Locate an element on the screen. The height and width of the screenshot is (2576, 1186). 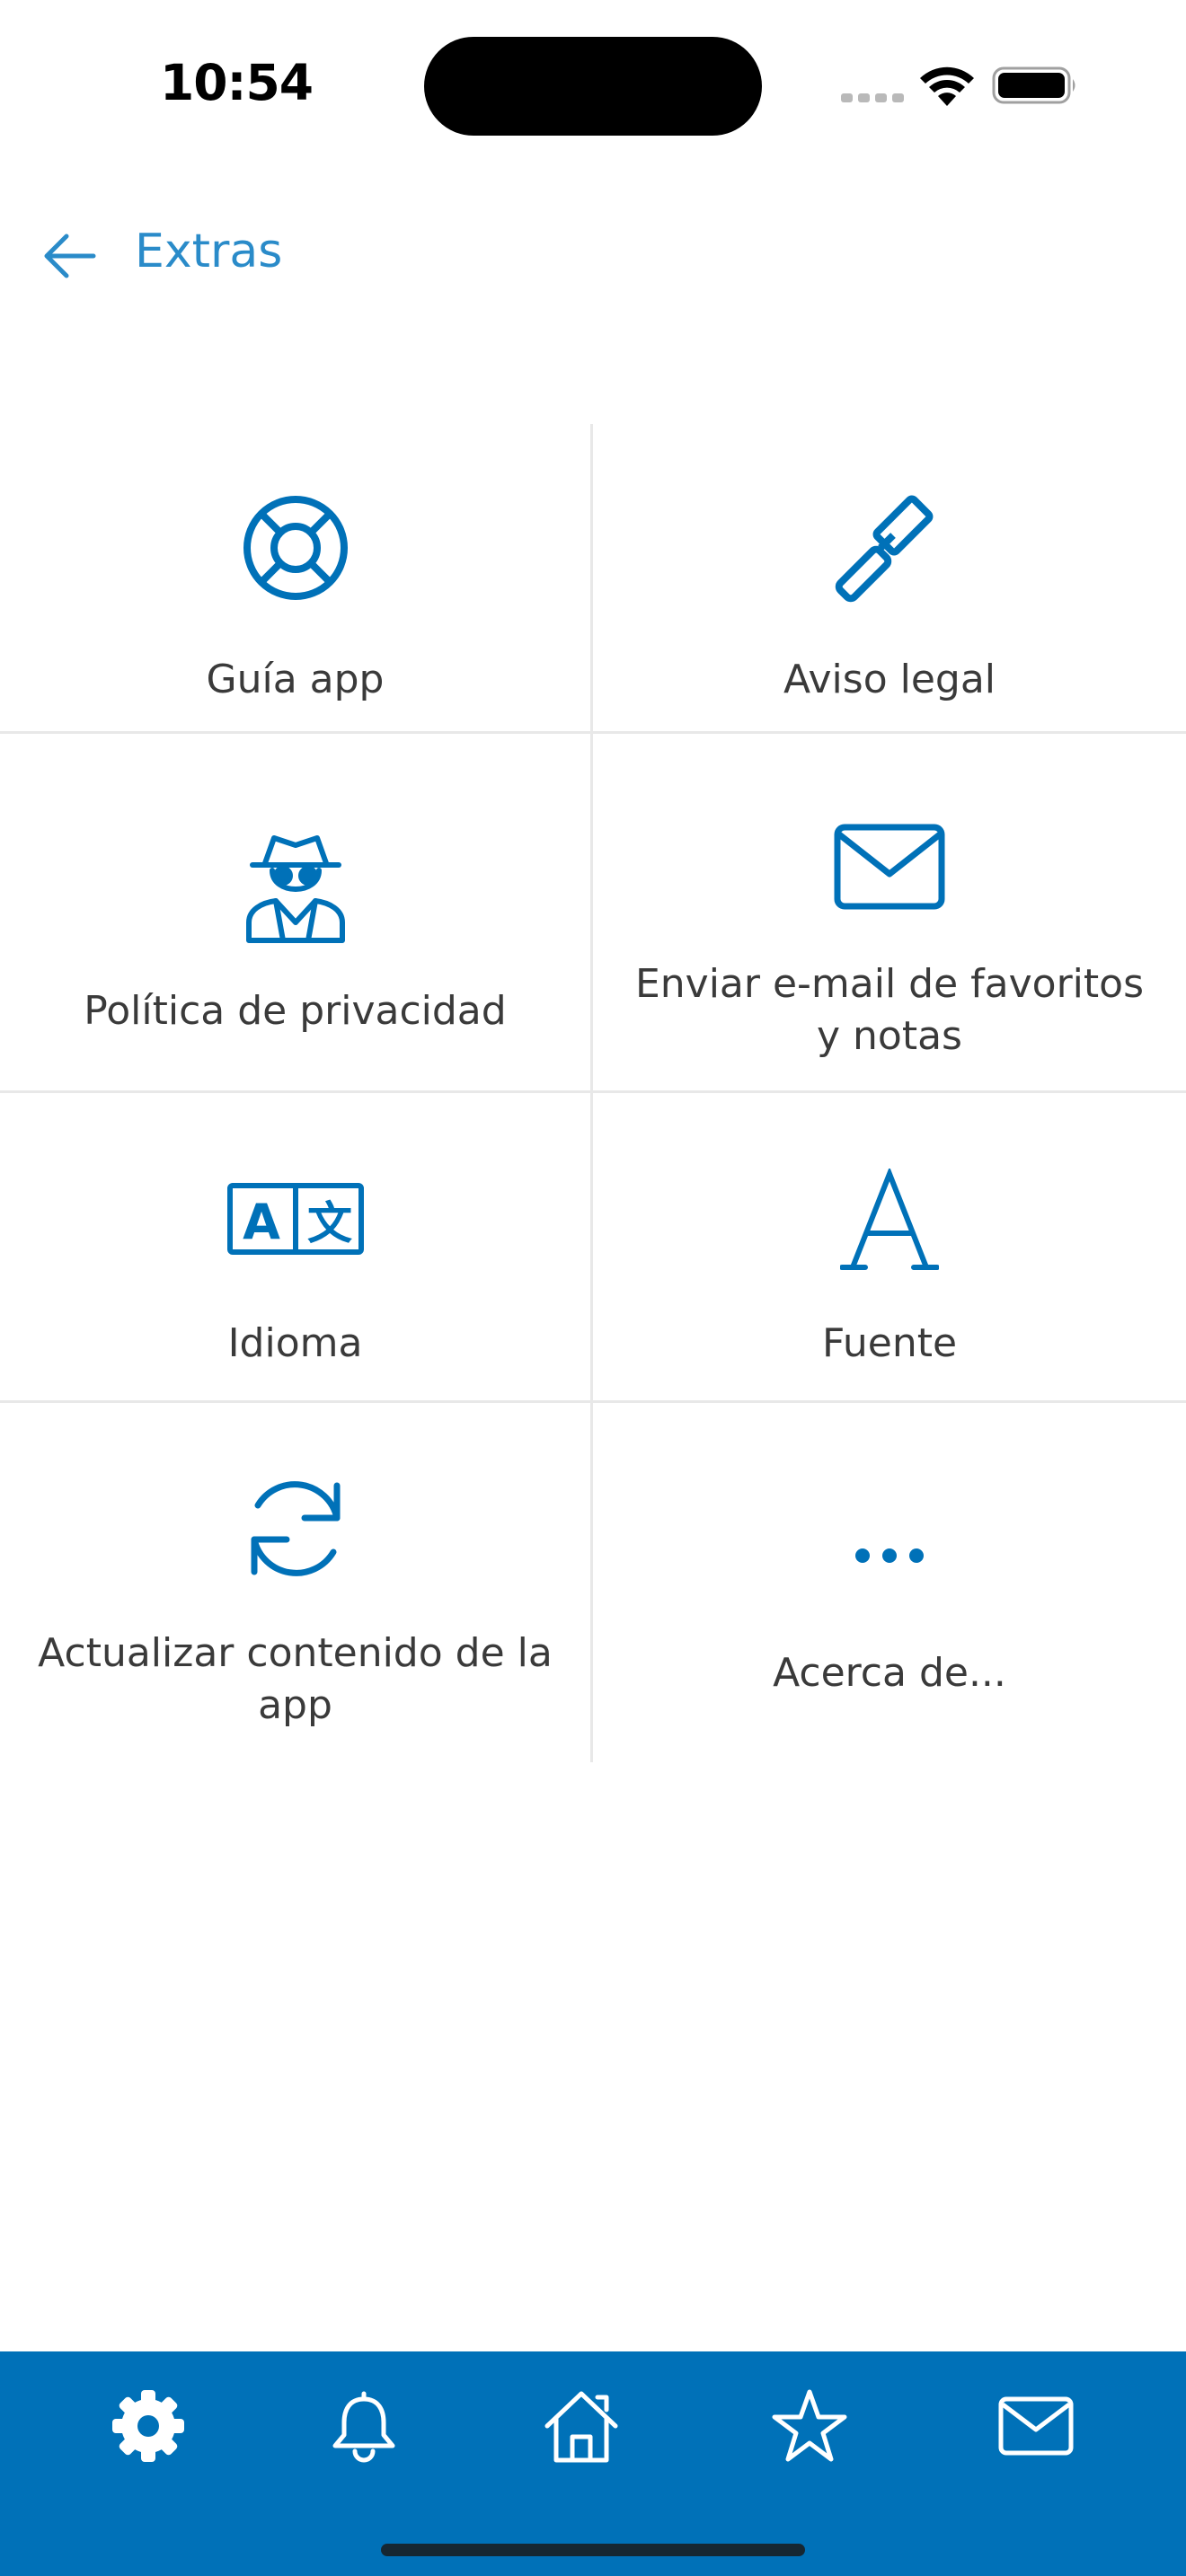
grid-item-idioma: A 文 Idioma is located at coordinates (296, 1246).